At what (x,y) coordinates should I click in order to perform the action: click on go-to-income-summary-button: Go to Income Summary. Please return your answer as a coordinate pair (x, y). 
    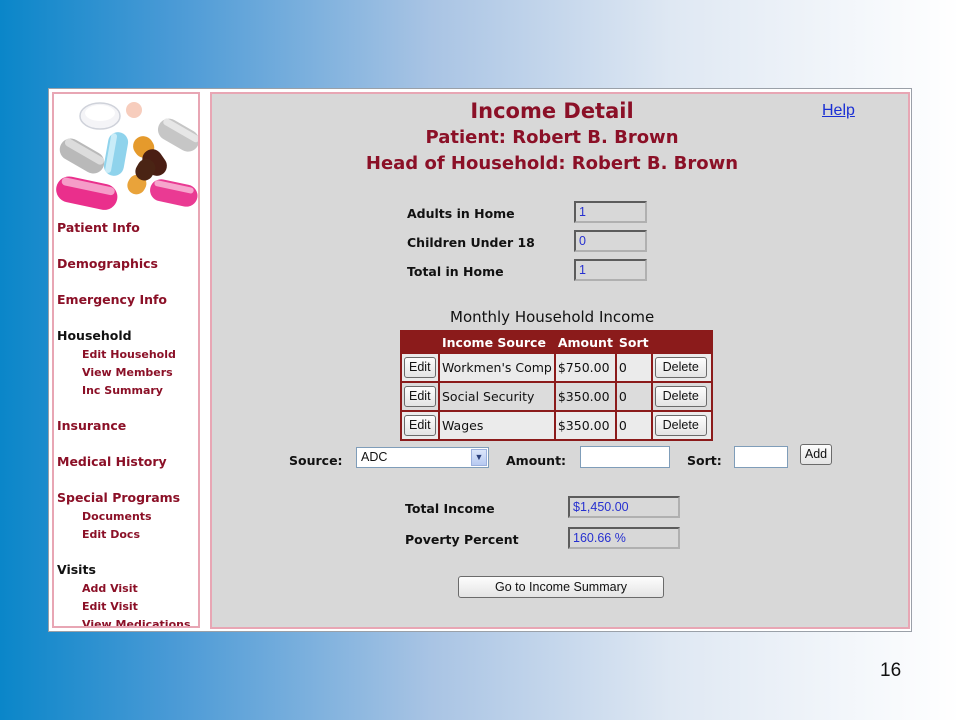
    Looking at the image, I should click on (561, 587).